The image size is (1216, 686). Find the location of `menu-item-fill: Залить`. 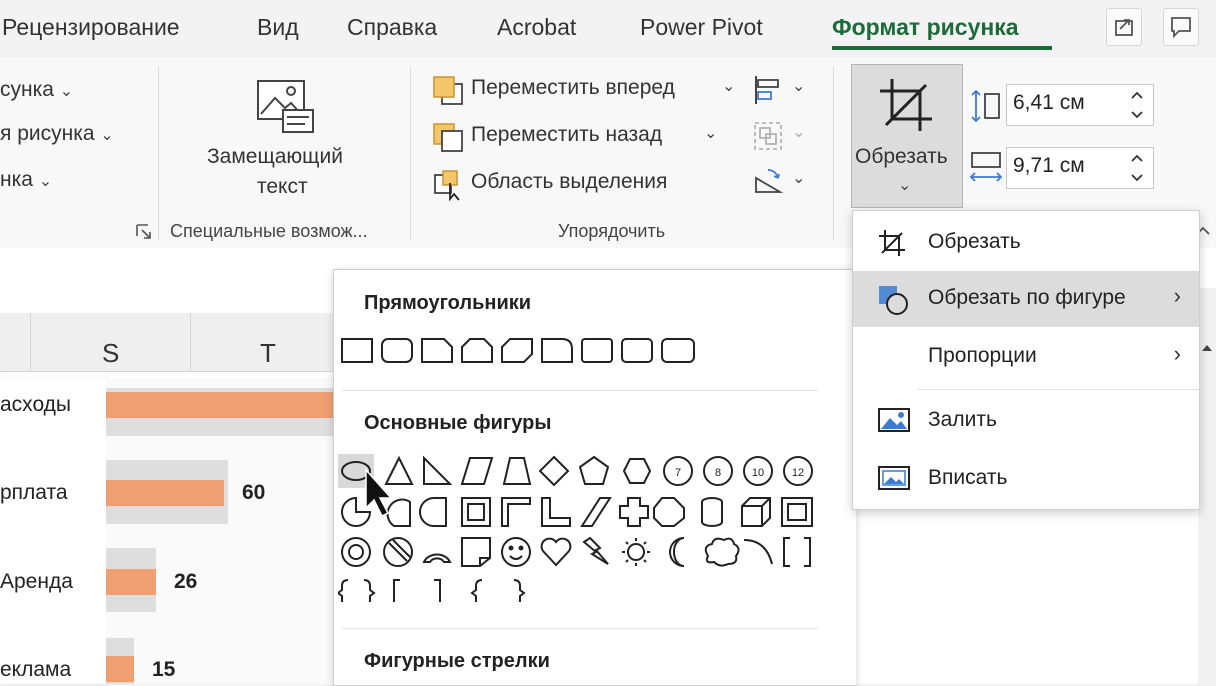

menu-item-fill: Залить is located at coordinates (1026, 421).